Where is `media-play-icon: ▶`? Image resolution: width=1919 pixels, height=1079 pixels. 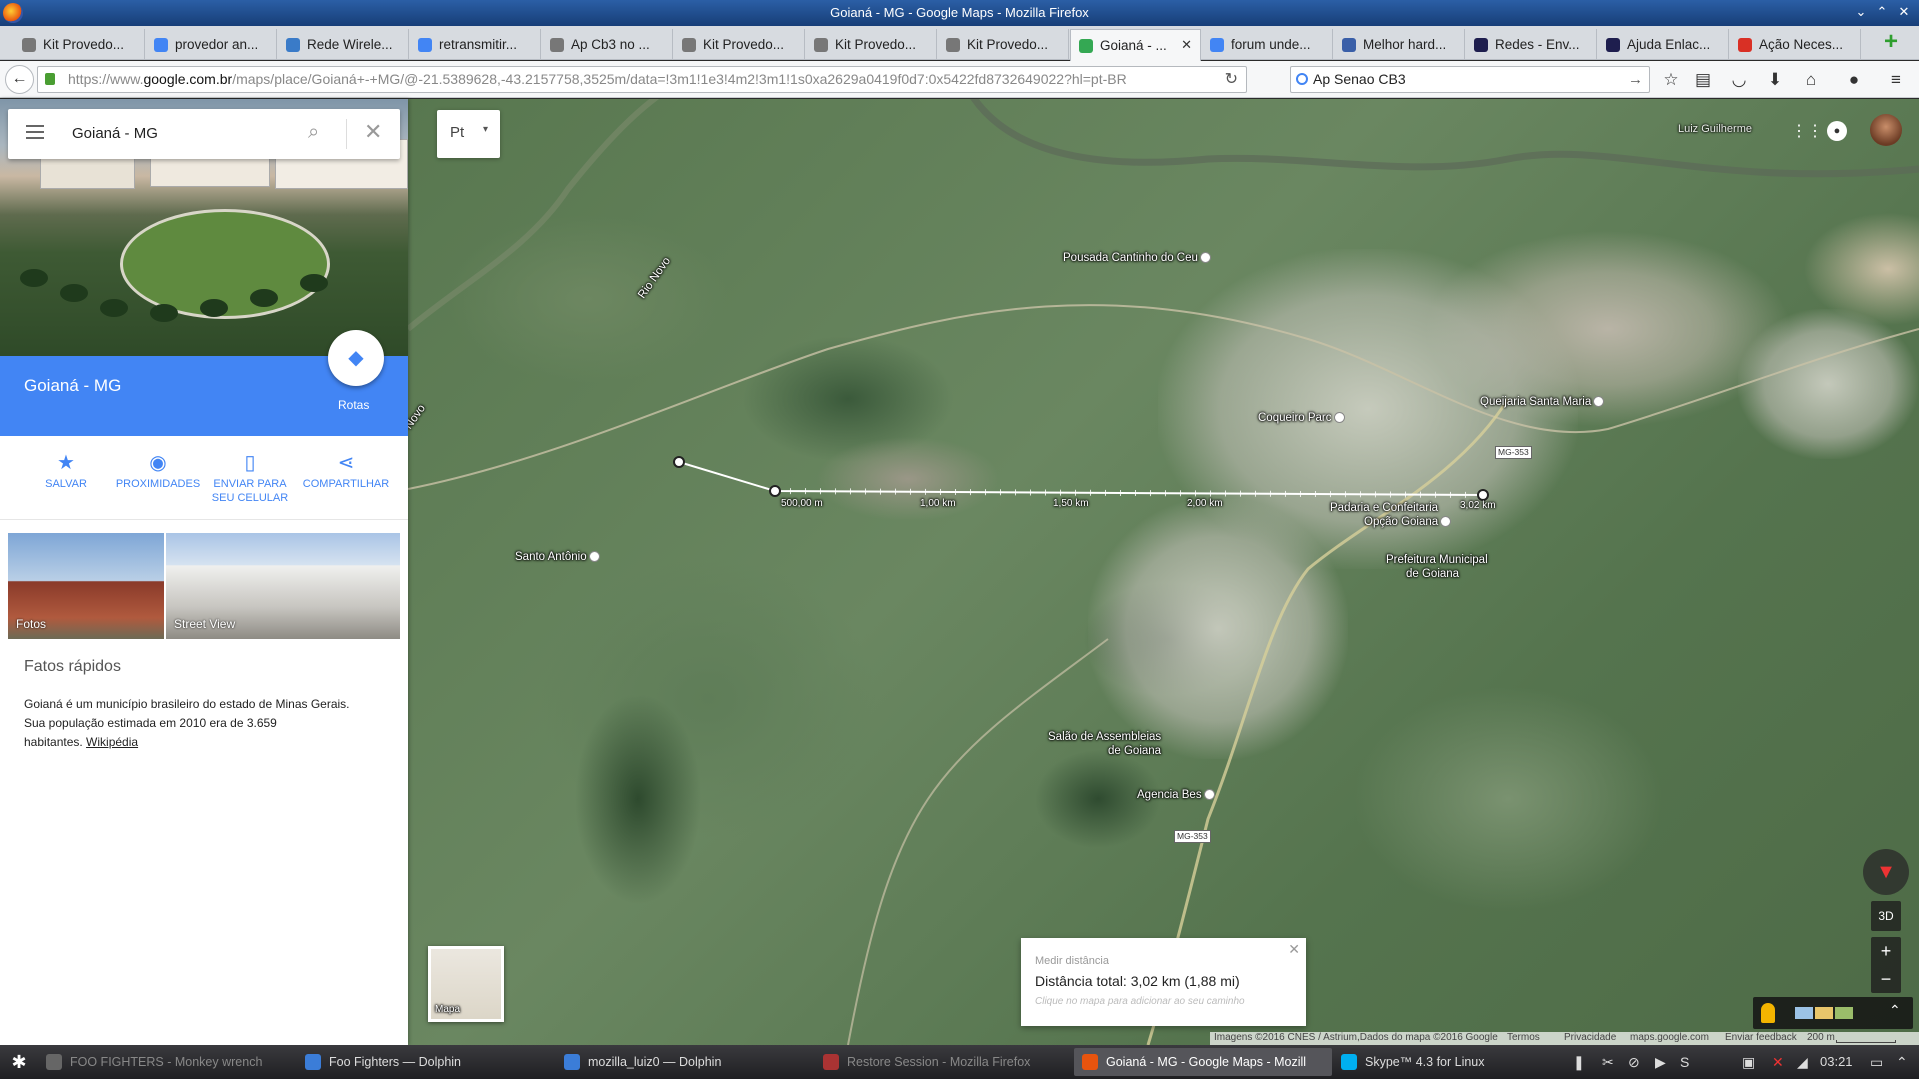
media-play-icon: ▶ is located at coordinates (1660, 1062).